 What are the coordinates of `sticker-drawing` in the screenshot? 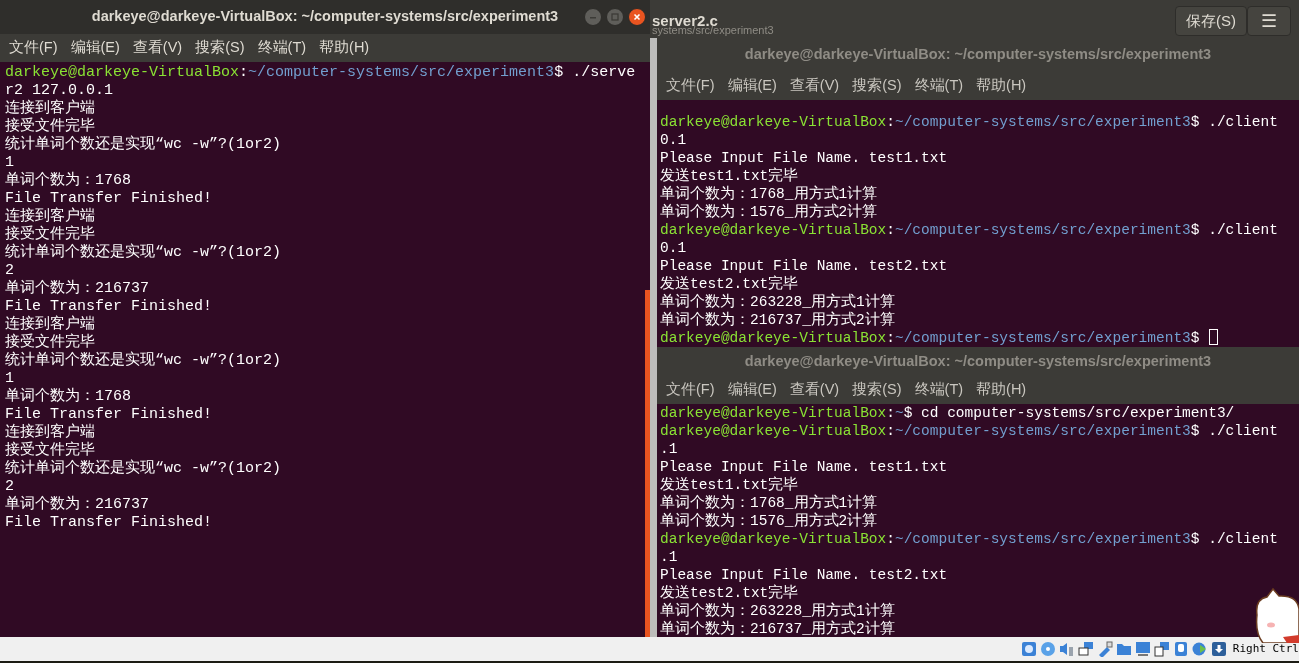 It's located at (1276, 614).